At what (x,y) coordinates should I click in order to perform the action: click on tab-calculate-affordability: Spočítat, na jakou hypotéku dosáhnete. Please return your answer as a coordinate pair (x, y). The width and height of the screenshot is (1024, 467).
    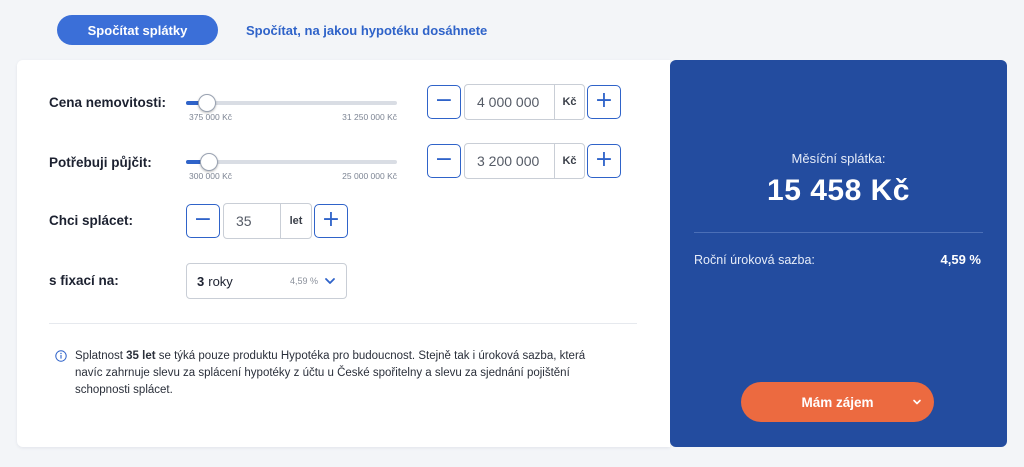
    Looking at the image, I should click on (366, 30).